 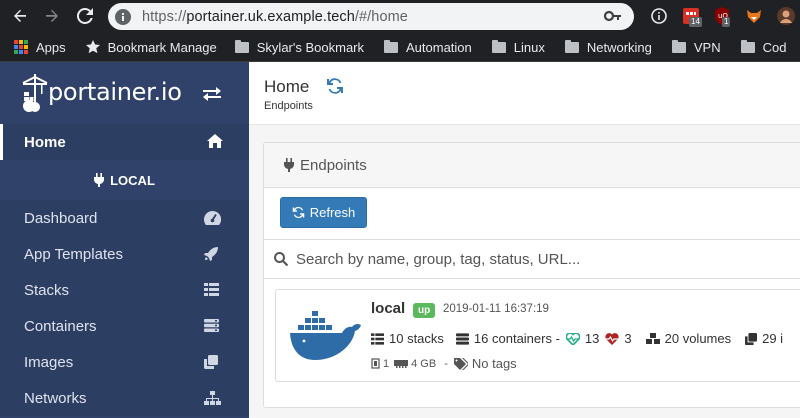 I want to click on fox-extension-icon, so click(x=754, y=16).